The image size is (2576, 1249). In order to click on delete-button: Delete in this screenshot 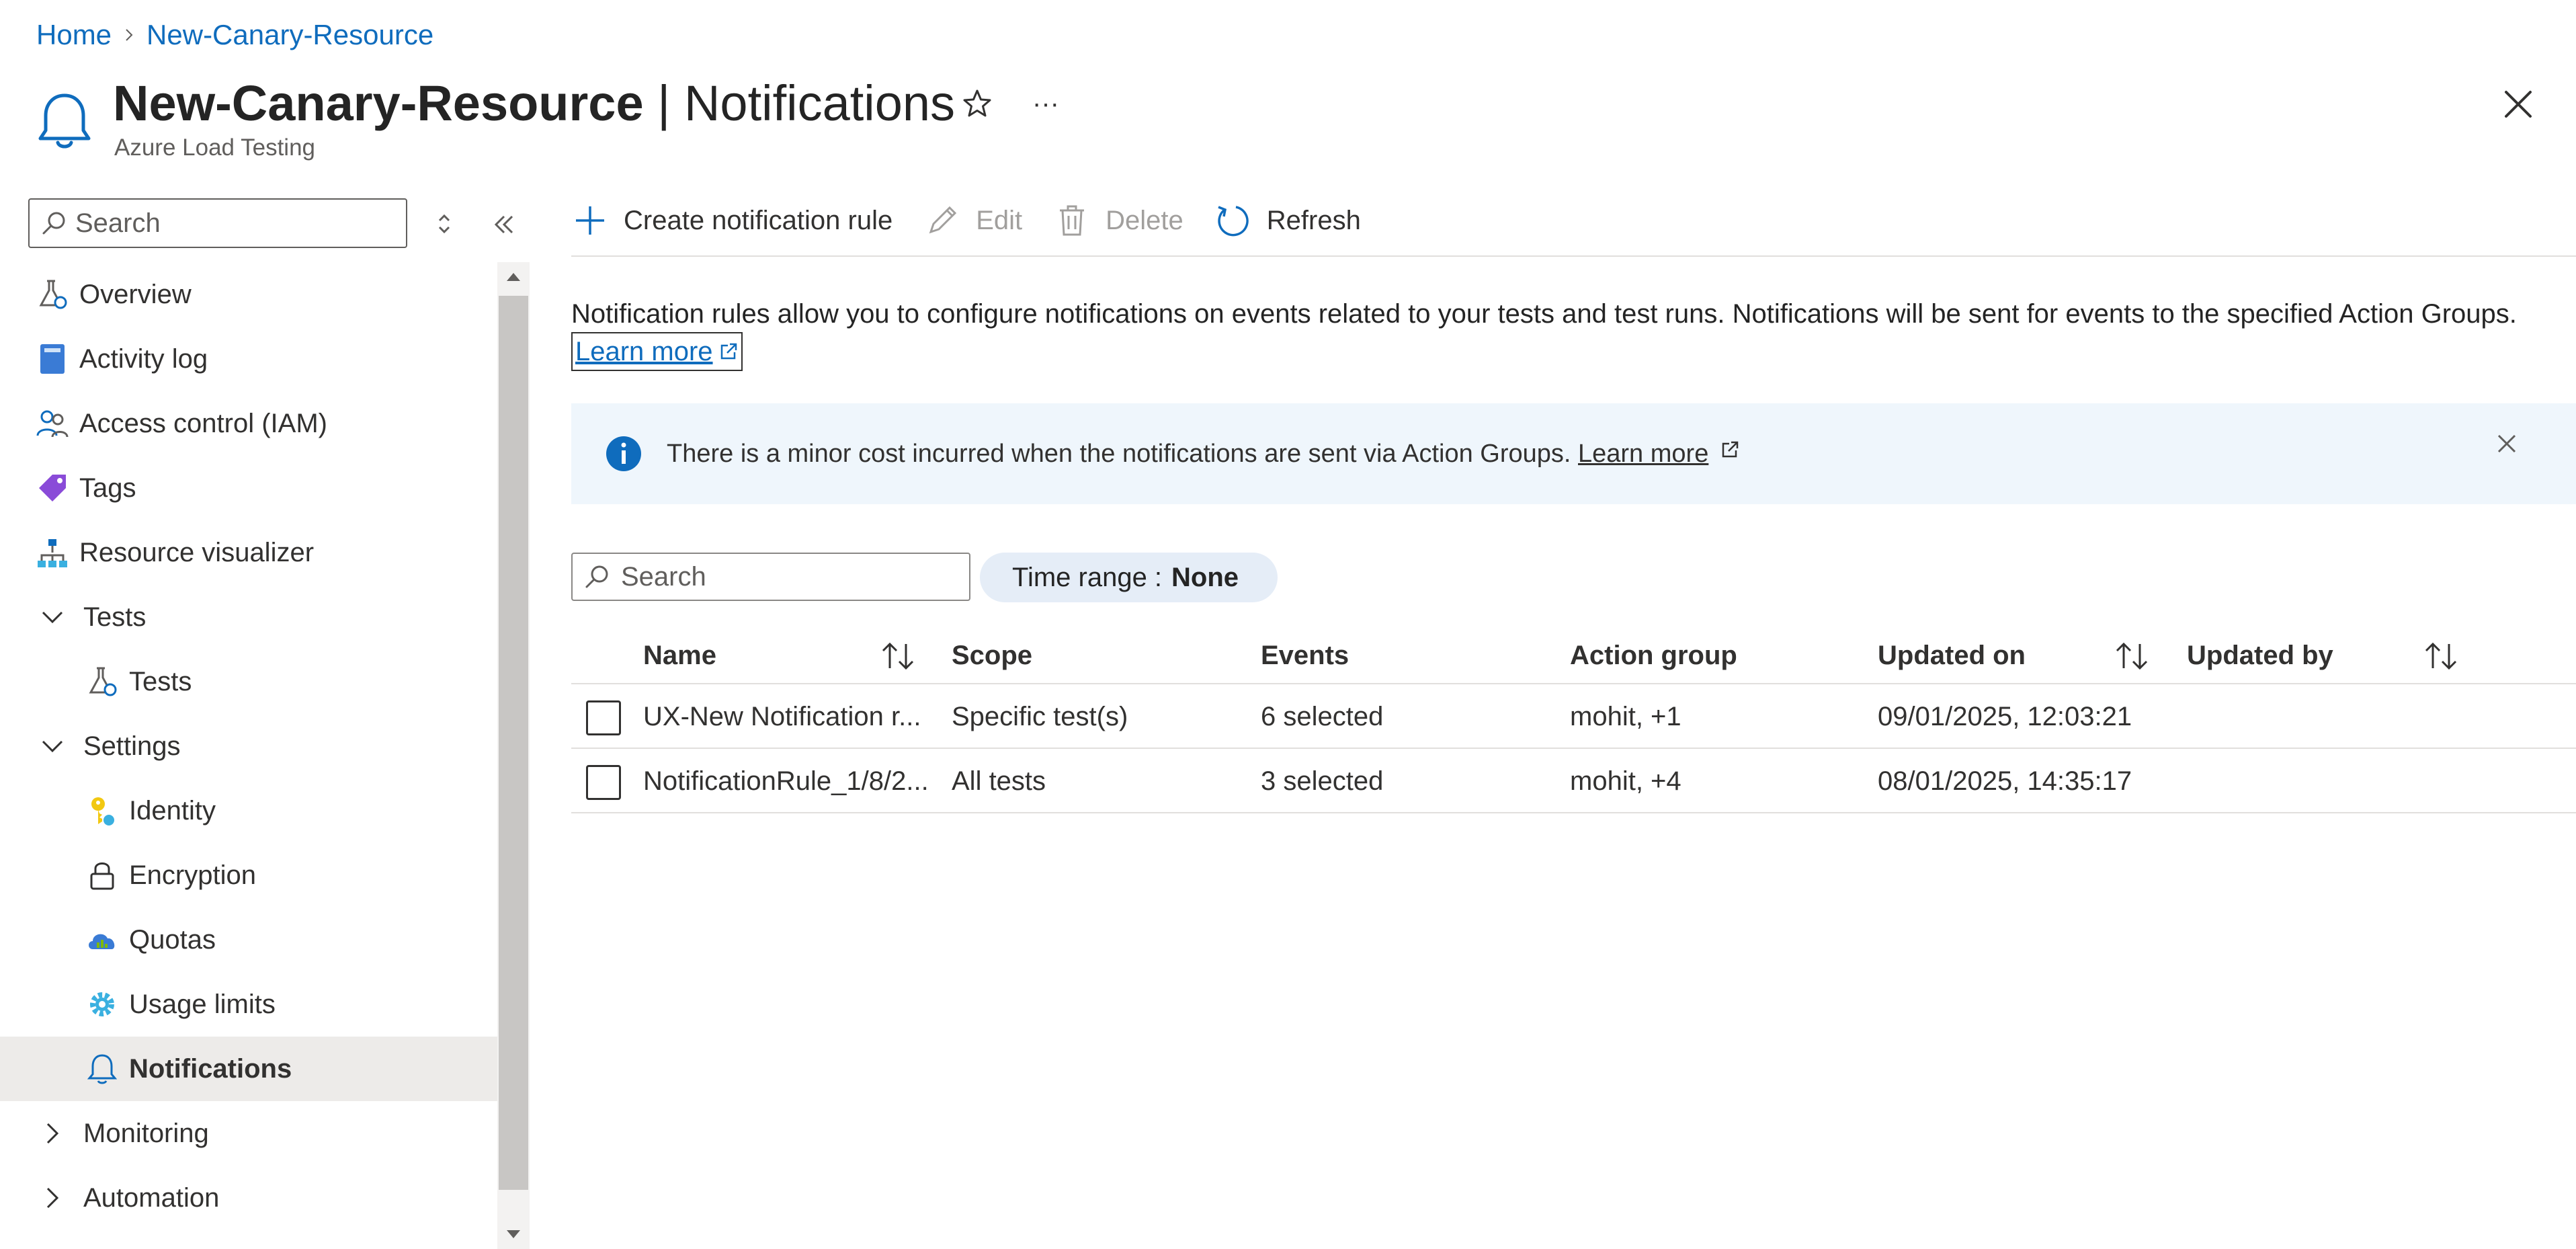, I will do `click(1118, 220)`.